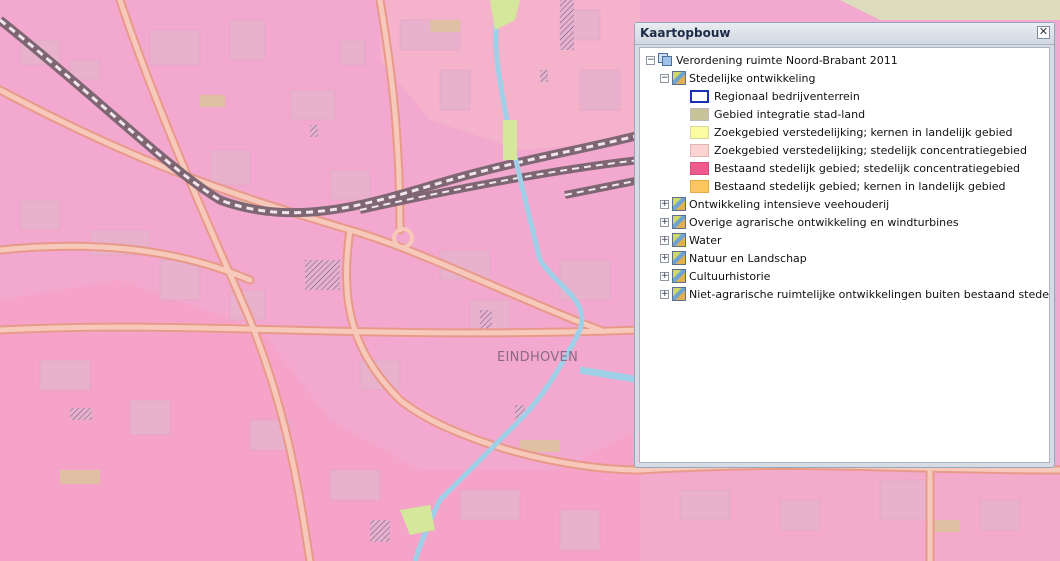 The width and height of the screenshot is (1060, 561). Describe the element at coordinates (790, 114) in the screenshot. I see `legend-label: Gebied integratie stad-land` at that location.